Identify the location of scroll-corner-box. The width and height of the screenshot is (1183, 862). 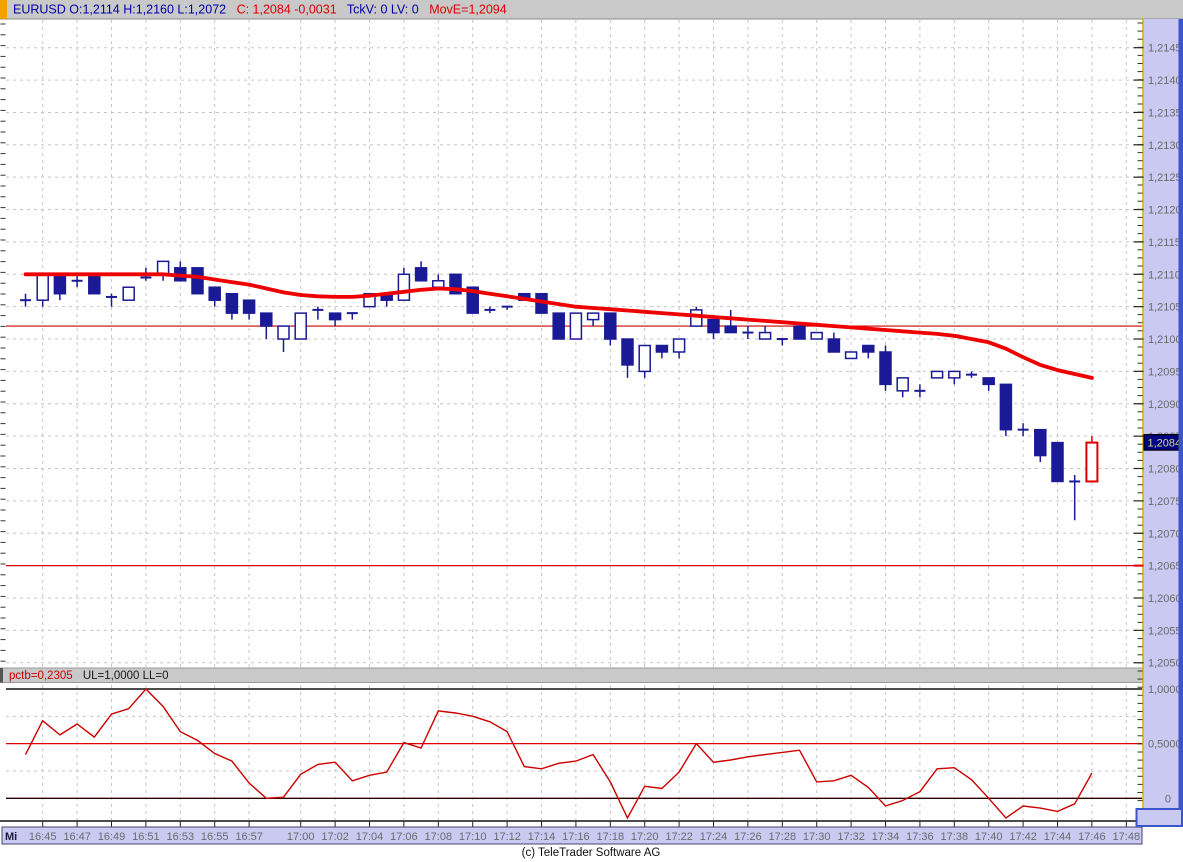
(1159, 817).